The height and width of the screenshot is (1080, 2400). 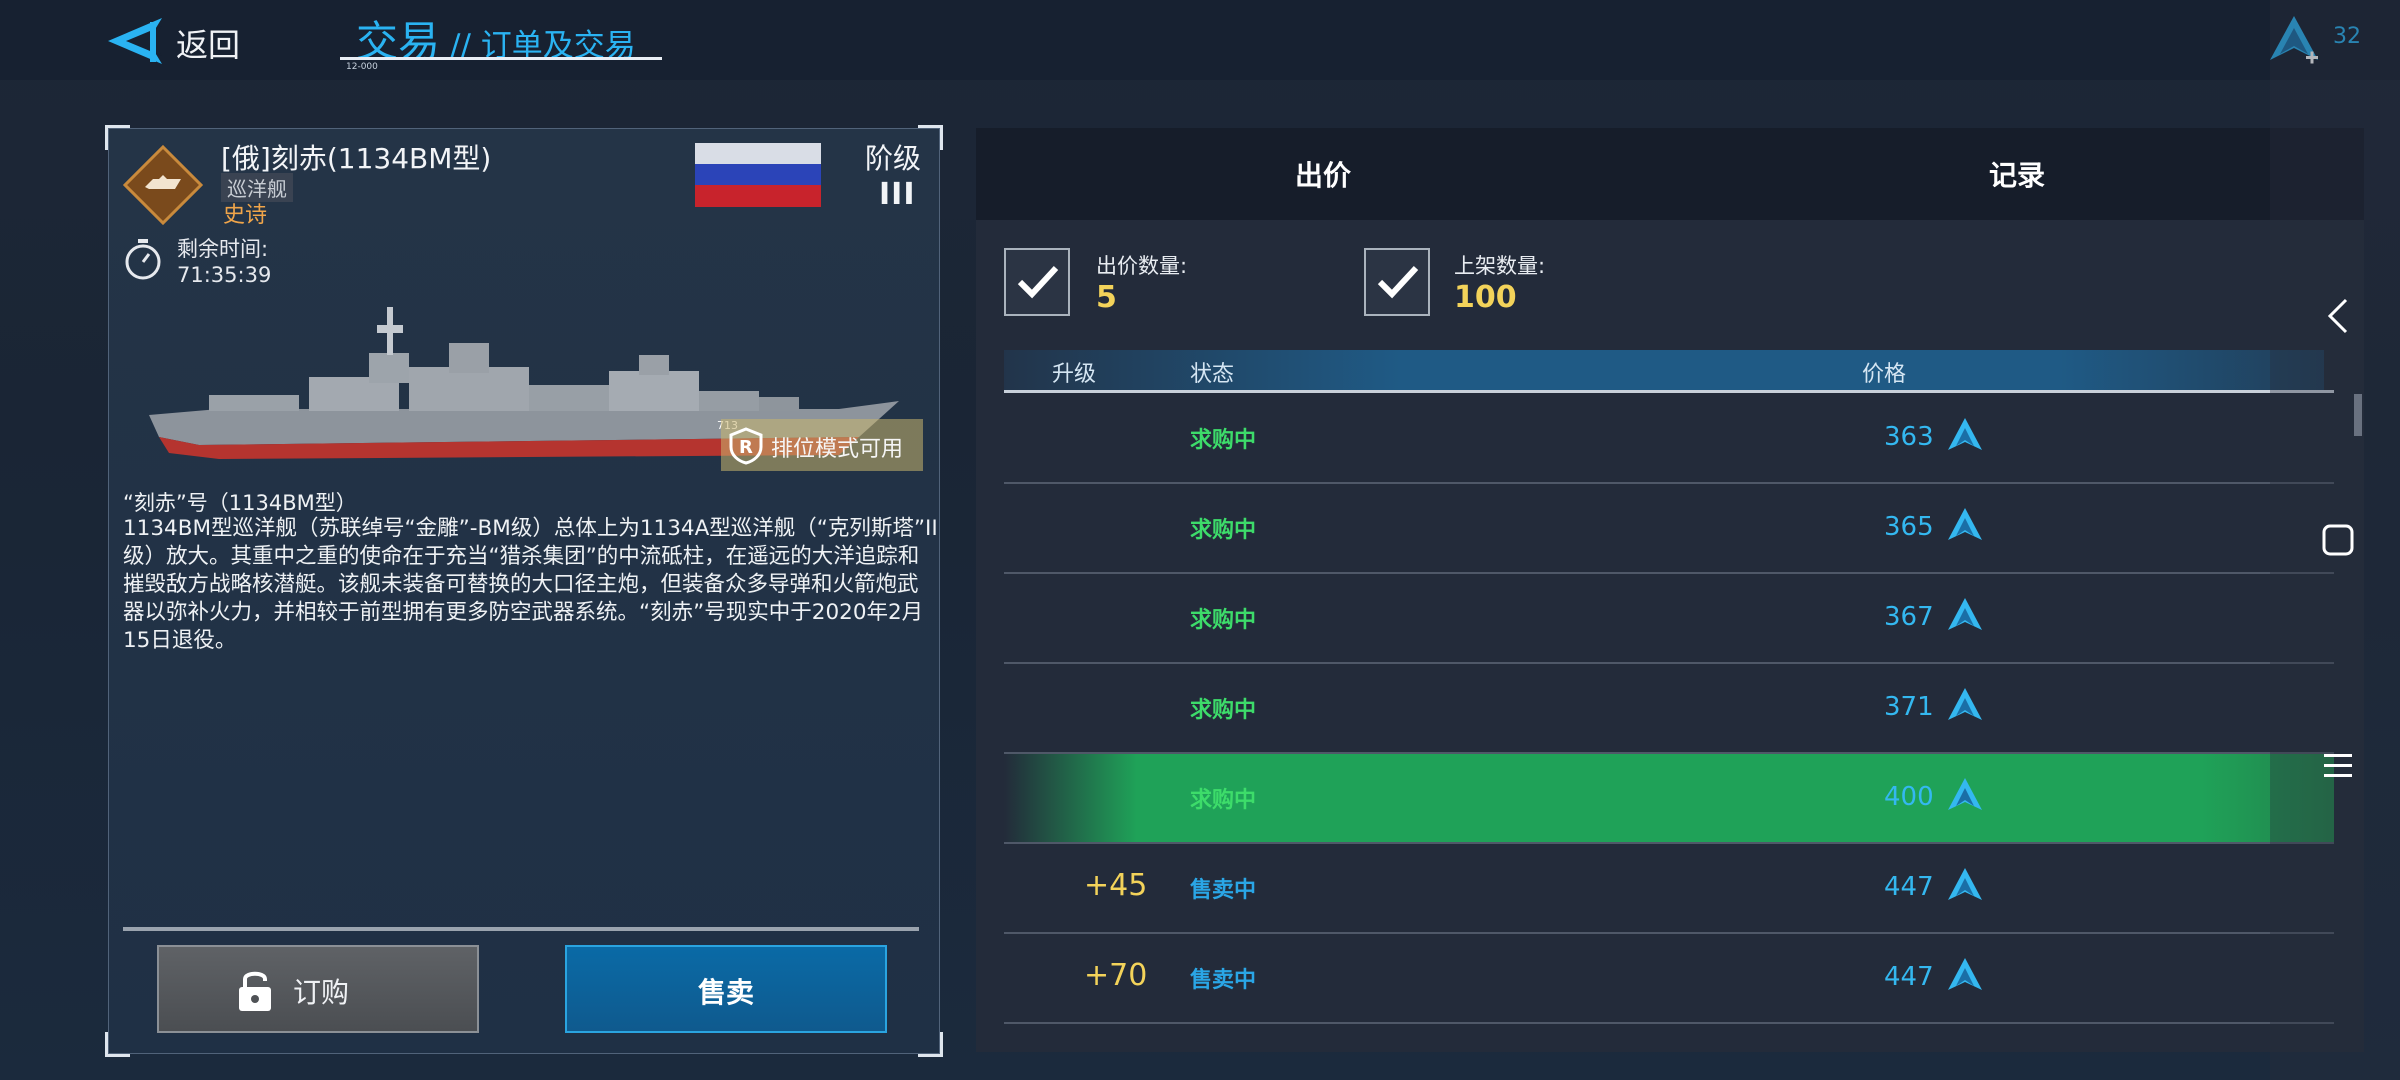 I want to click on table-header: 升级 状态 价格, so click(x=1664, y=370).